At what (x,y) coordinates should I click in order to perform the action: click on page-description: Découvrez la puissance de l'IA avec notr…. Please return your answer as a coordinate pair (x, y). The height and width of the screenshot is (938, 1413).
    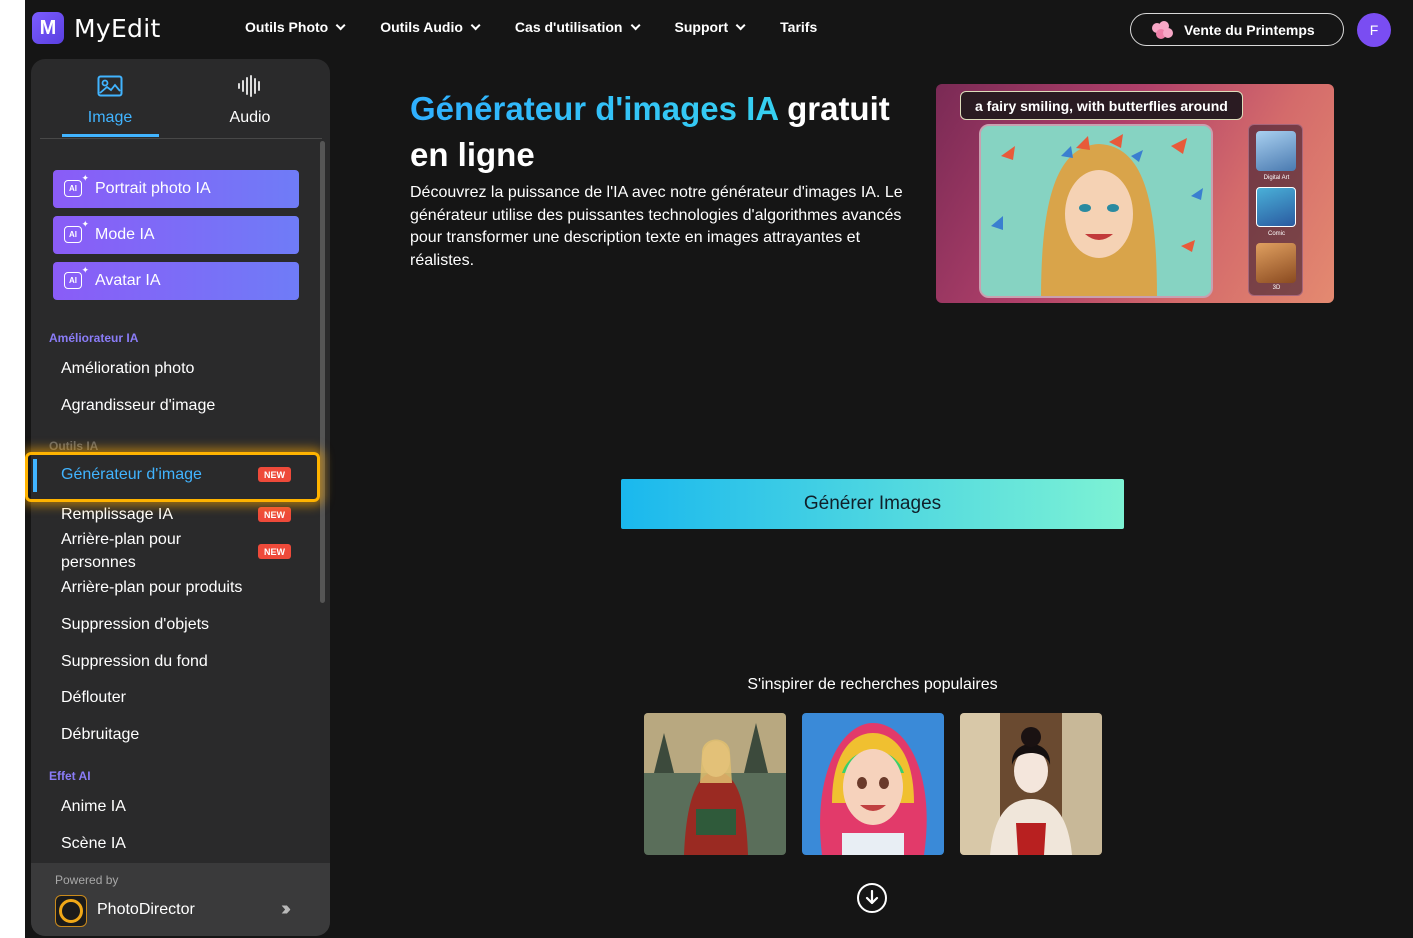
    Looking at the image, I should click on (656, 226).